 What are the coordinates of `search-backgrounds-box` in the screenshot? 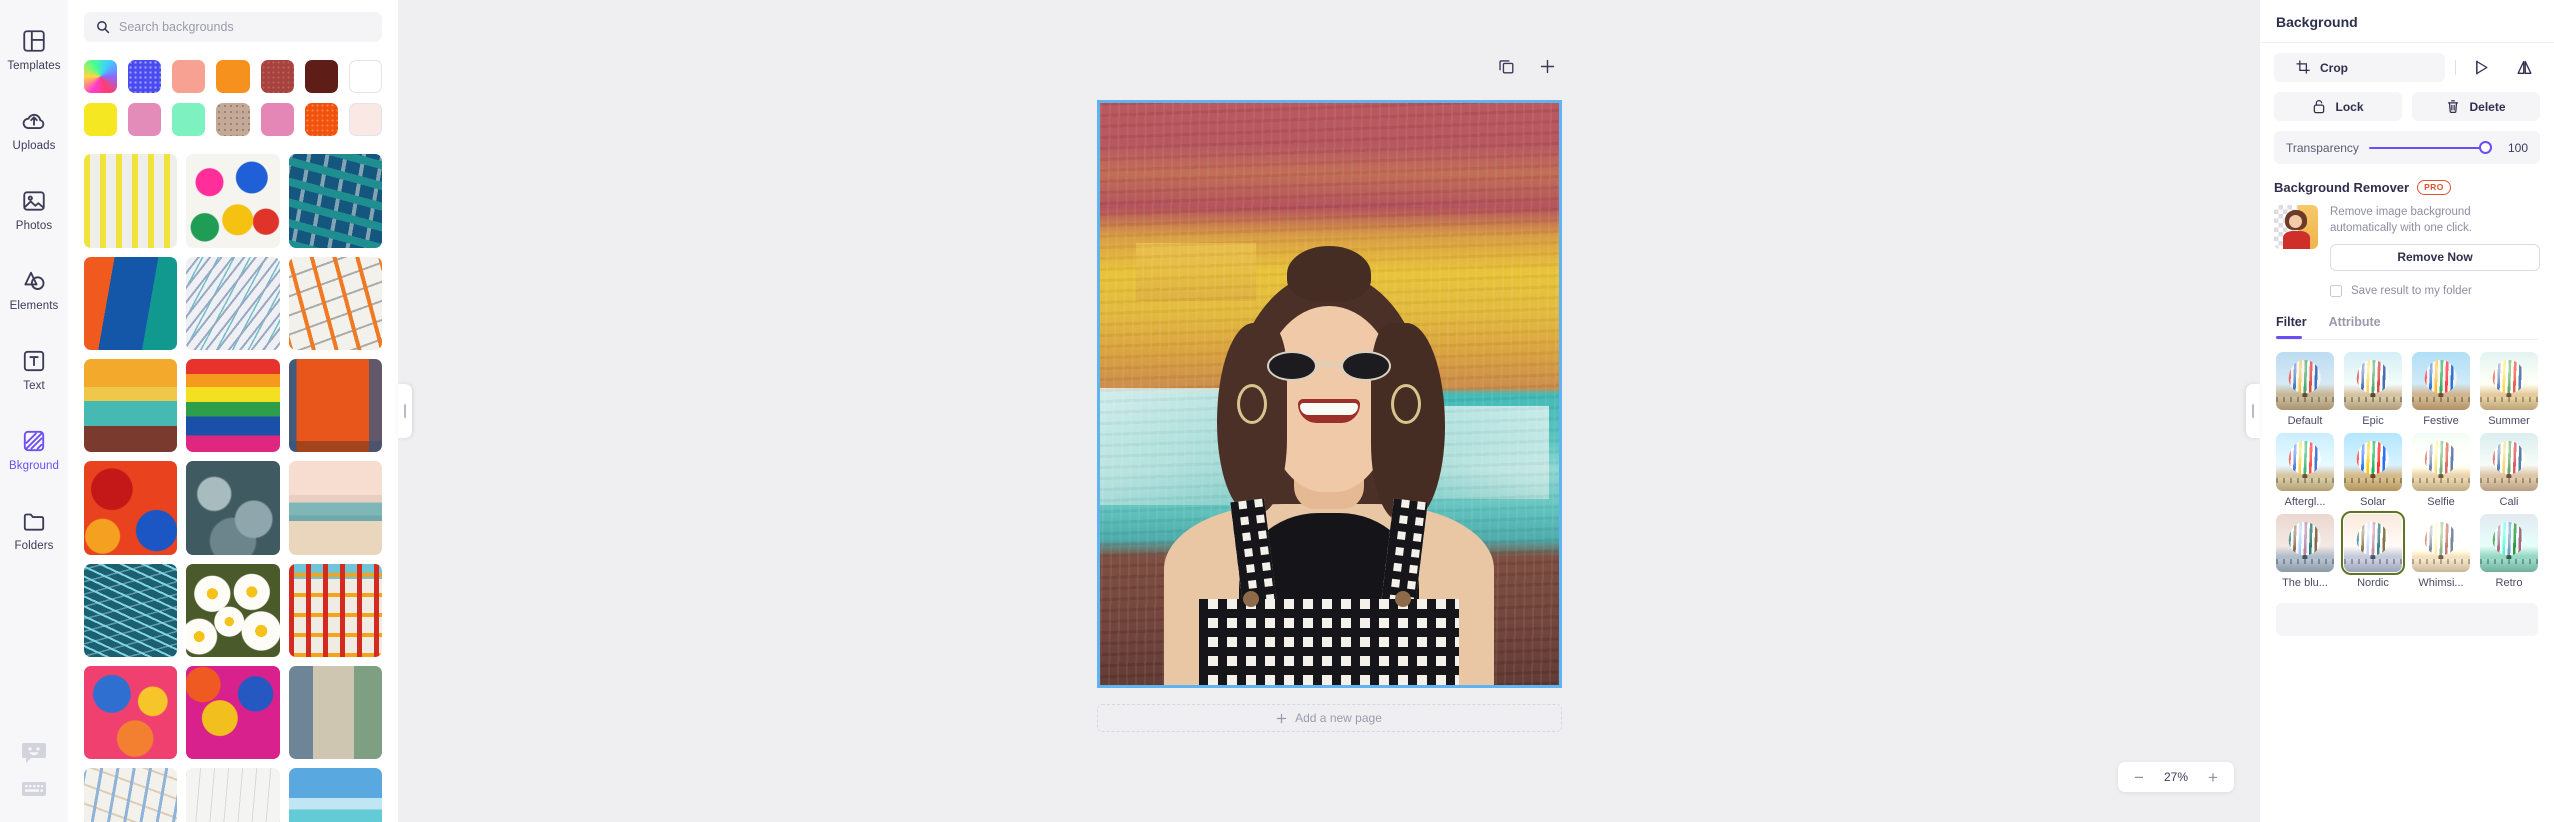 It's located at (233, 27).